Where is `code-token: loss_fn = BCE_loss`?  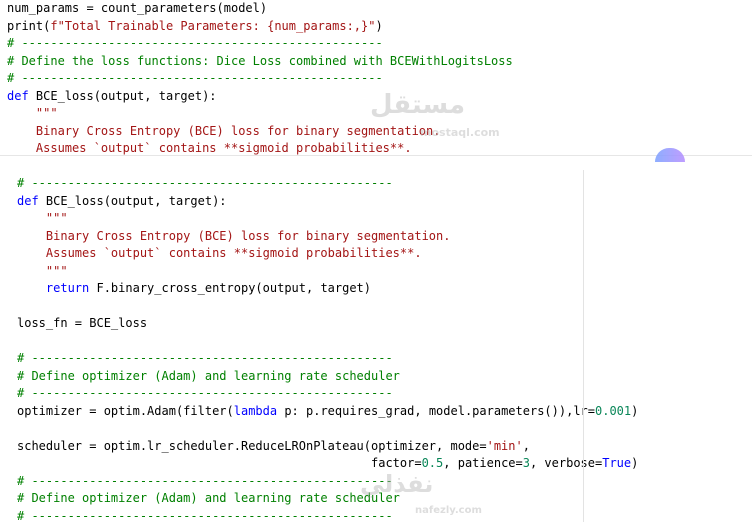
code-token: loss_fn = BCE_loss is located at coordinates (82, 323).